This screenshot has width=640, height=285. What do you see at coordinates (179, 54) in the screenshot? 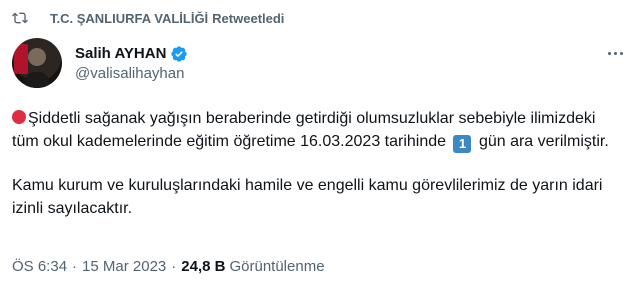
I see `verified-badge-icon` at bounding box center [179, 54].